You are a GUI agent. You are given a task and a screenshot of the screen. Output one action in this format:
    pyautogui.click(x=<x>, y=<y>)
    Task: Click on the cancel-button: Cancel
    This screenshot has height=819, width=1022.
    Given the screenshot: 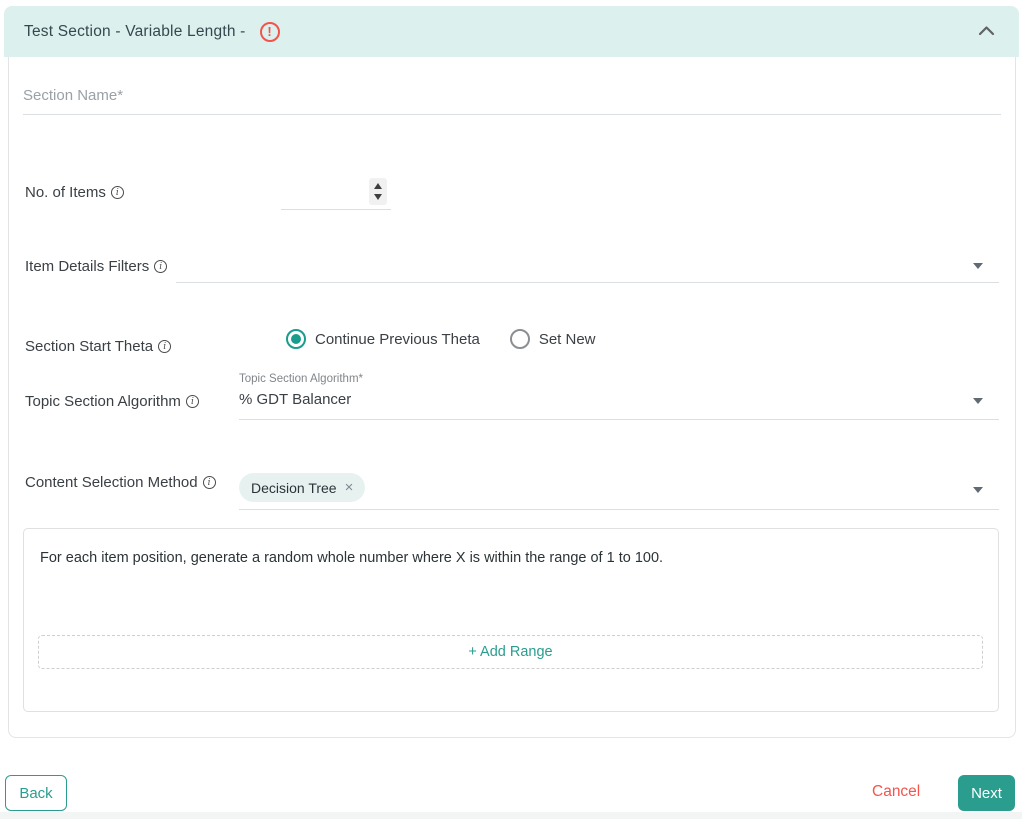 What is the action you would take?
    pyautogui.click(x=896, y=792)
    